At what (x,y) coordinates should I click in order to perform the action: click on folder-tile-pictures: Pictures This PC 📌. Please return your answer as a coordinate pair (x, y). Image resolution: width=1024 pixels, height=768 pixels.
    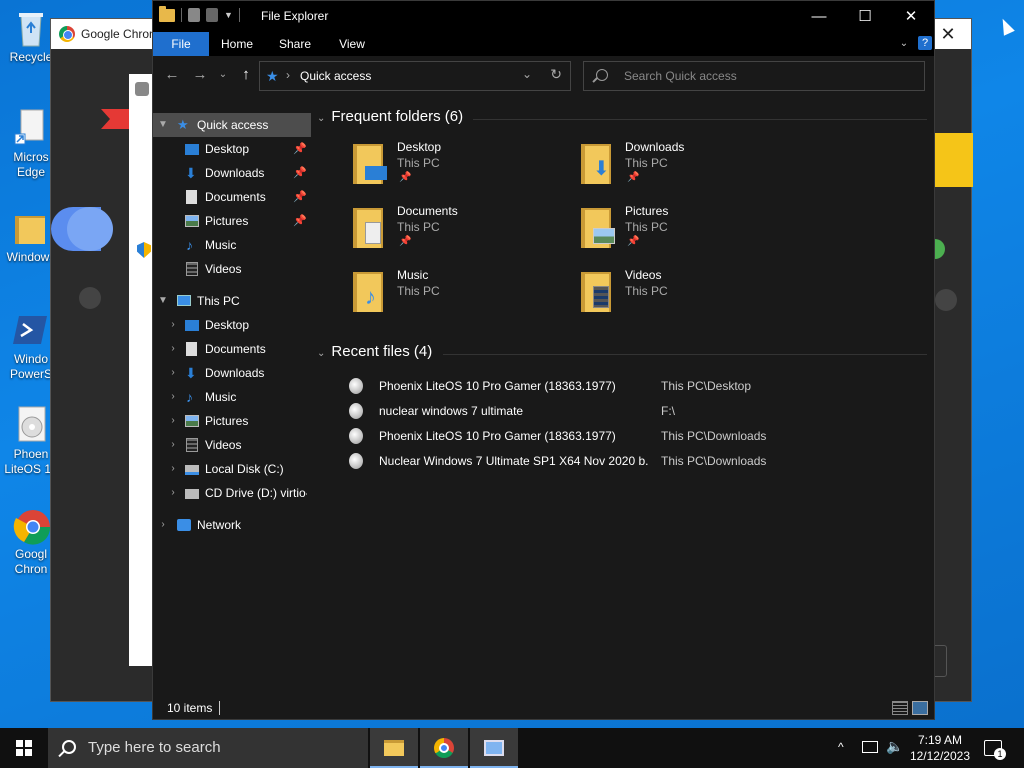
    Looking at the image, I should click on (689, 232).